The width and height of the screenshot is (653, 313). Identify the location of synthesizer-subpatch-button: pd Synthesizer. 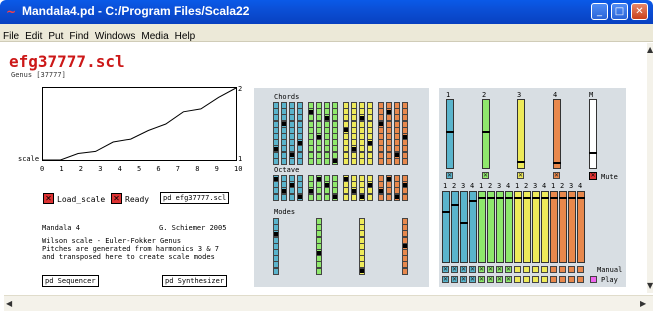
(195, 281).